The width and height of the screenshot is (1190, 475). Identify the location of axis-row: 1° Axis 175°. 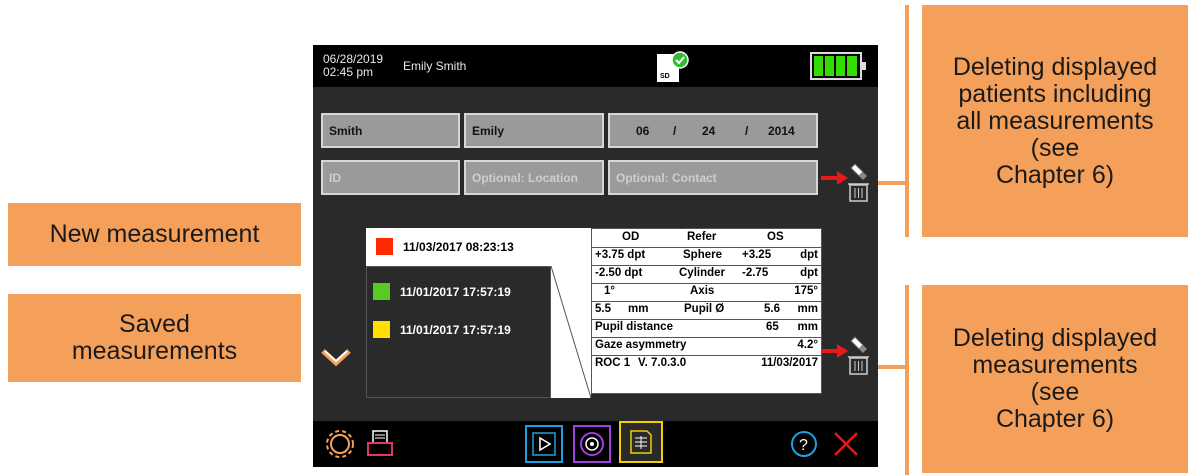
(706, 292).